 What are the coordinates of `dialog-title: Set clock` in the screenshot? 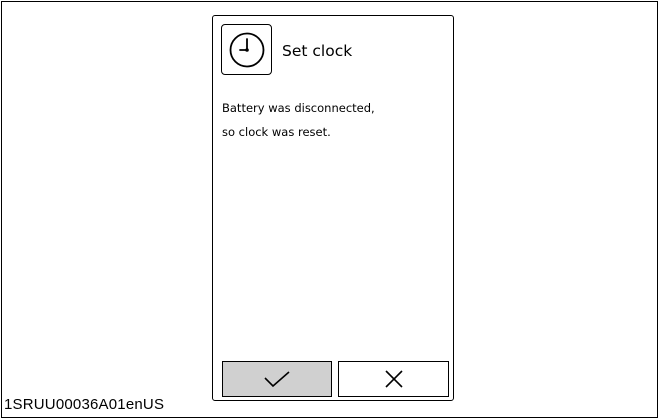 It's located at (317, 51).